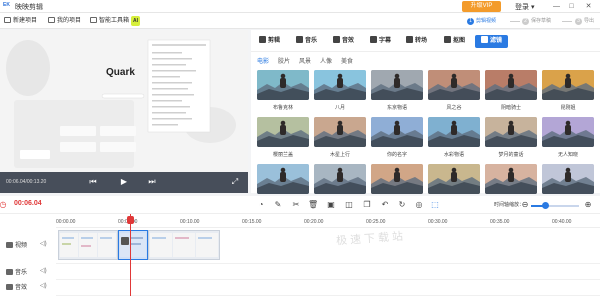  Describe the element at coordinates (556, 6) in the screenshot. I see `minimize-button: —` at that location.